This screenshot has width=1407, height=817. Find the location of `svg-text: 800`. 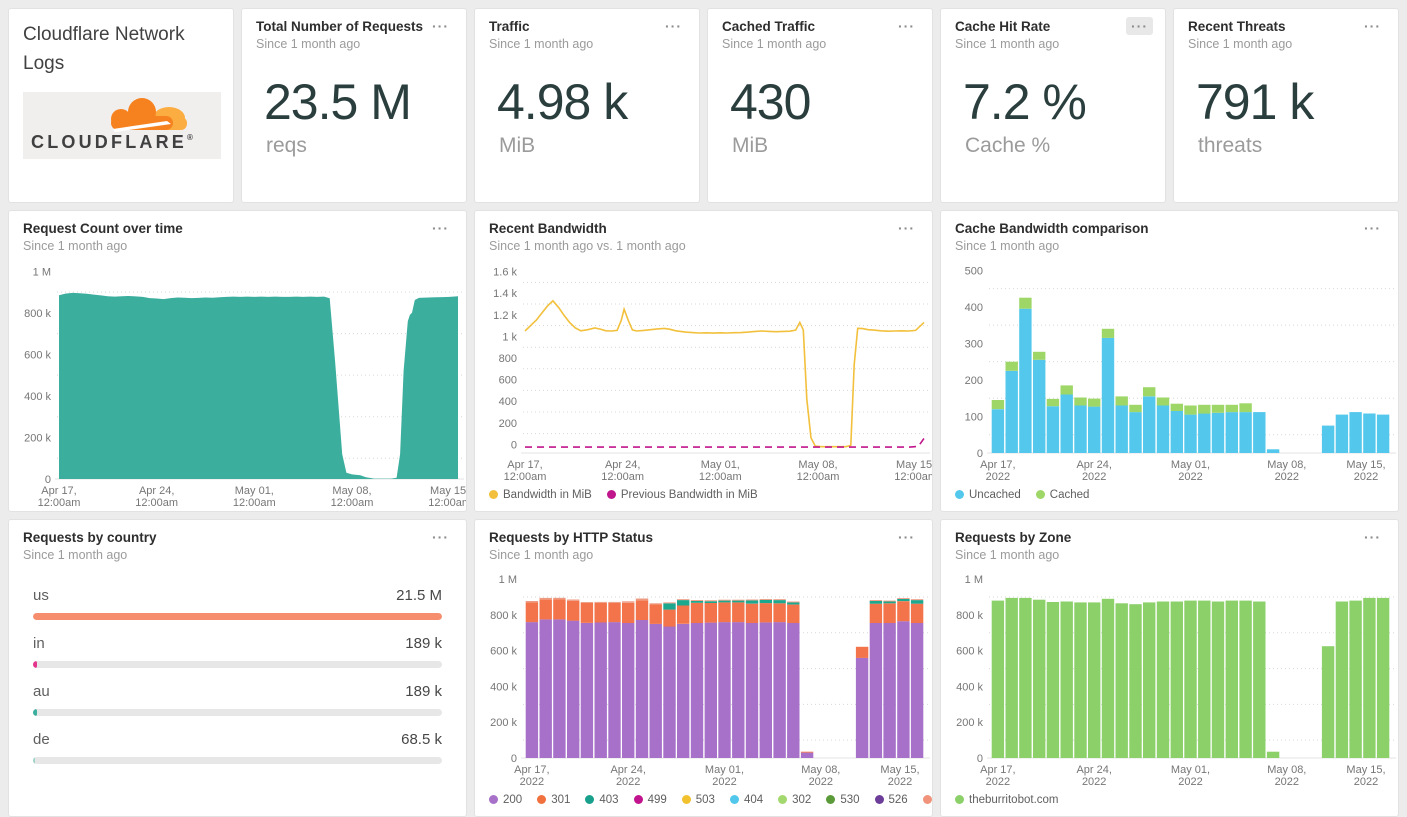

svg-text: 800 is located at coordinates (508, 359).